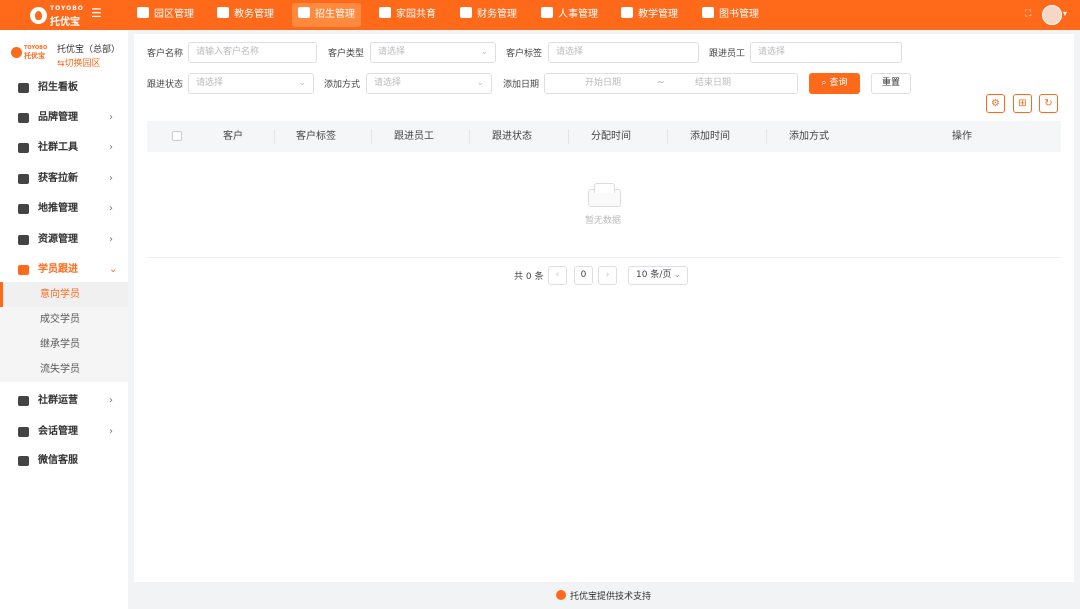 The width and height of the screenshot is (1080, 609). What do you see at coordinates (385, 12) in the screenshot?
I see `home-school-icon` at bounding box center [385, 12].